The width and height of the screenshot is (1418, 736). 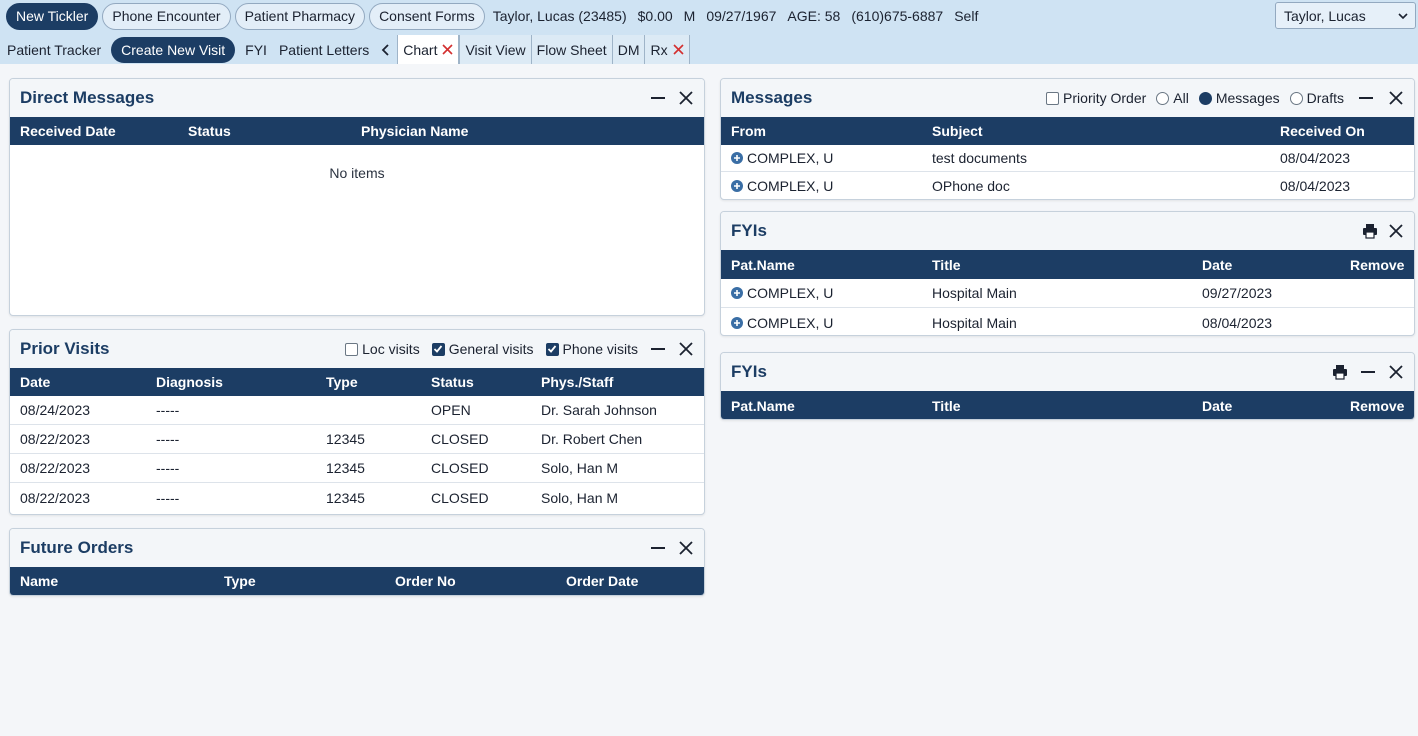 I want to click on chevron-left-icon, so click(x=386, y=49).